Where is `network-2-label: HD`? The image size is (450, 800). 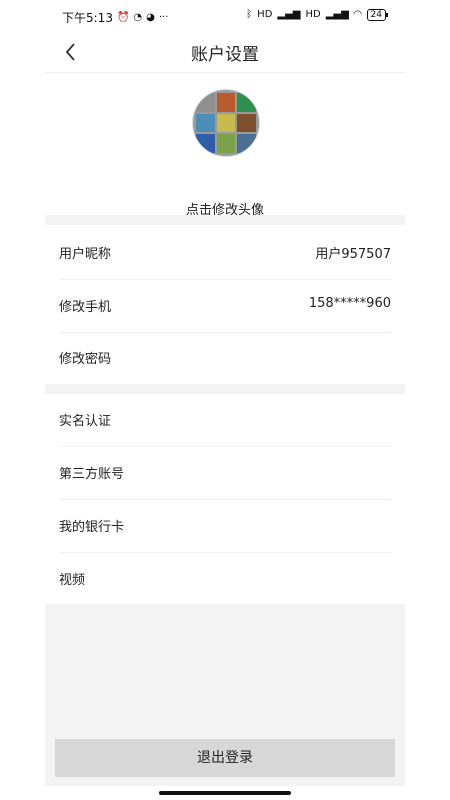 network-2-label: HD is located at coordinates (313, 14).